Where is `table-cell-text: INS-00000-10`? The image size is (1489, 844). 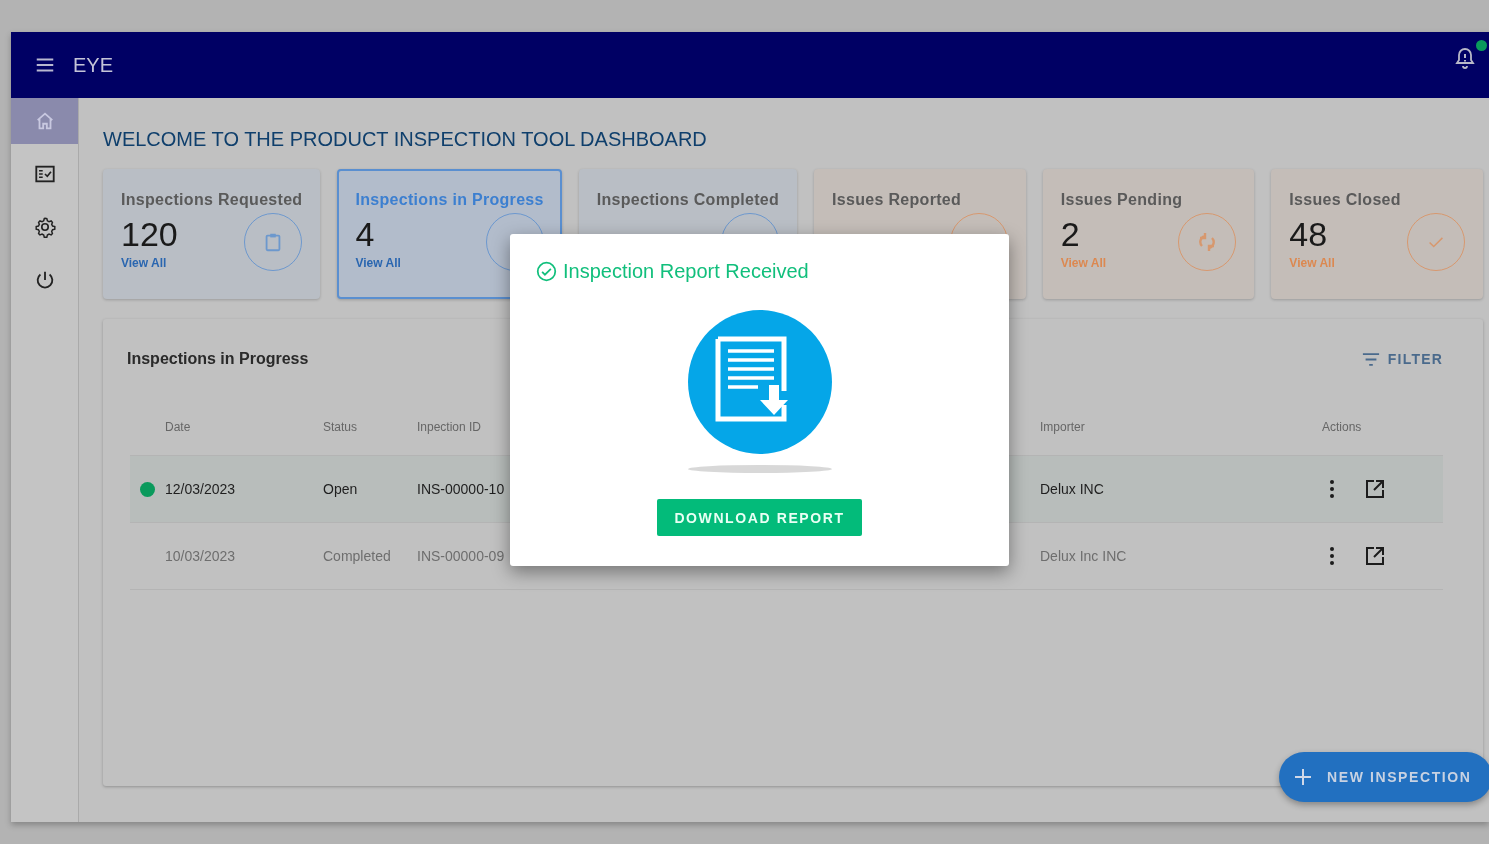 table-cell-text: INS-00000-10 is located at coordinates (461, 489).